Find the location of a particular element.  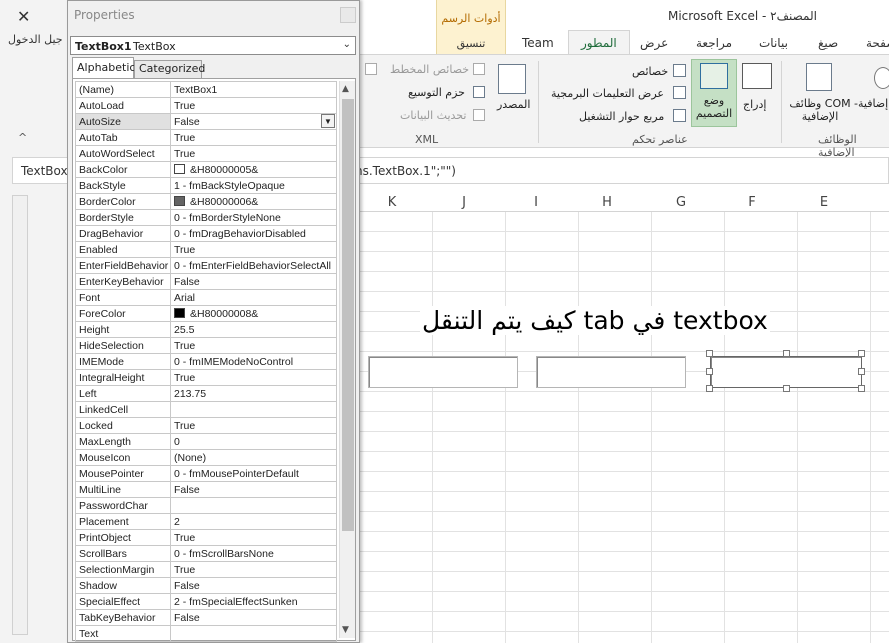

property-name: Placement is located at coordinates (123, 521).